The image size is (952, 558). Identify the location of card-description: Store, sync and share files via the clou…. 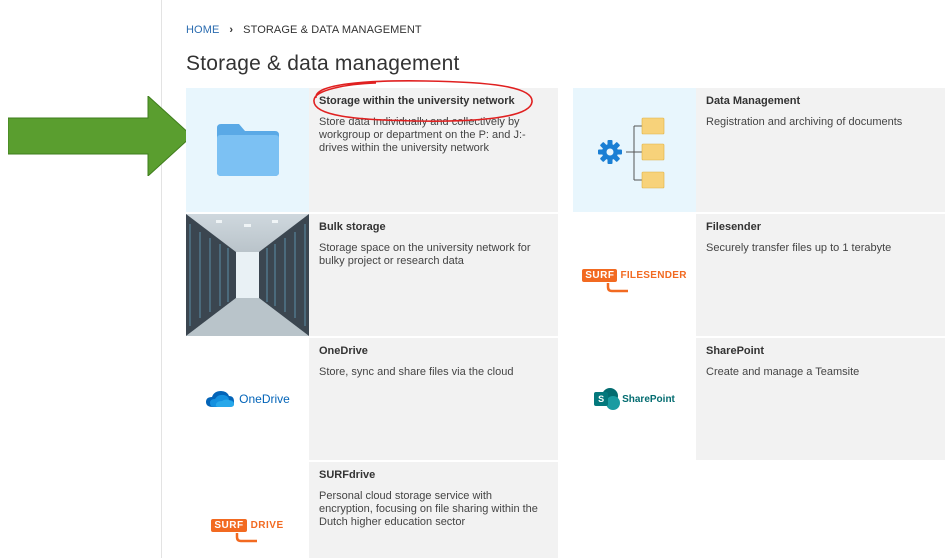
(416, 372).